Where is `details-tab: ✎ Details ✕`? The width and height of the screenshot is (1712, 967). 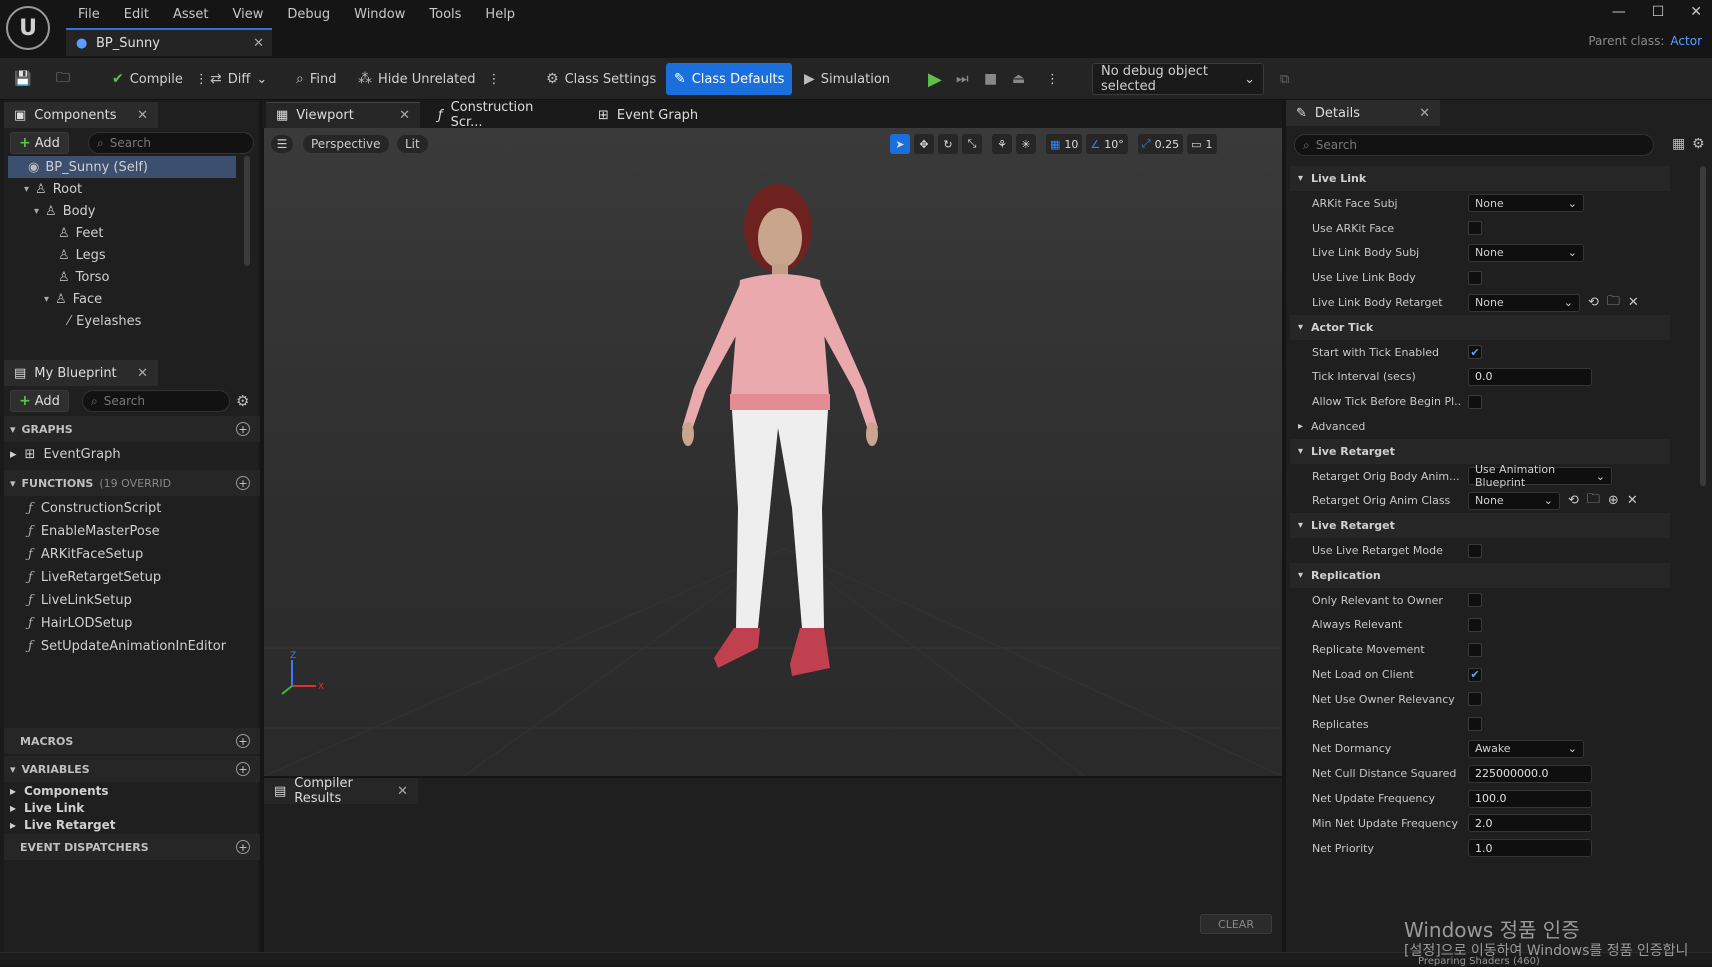 details-tab: ✎ Details ✕ is located at coordinates (1363, 113).